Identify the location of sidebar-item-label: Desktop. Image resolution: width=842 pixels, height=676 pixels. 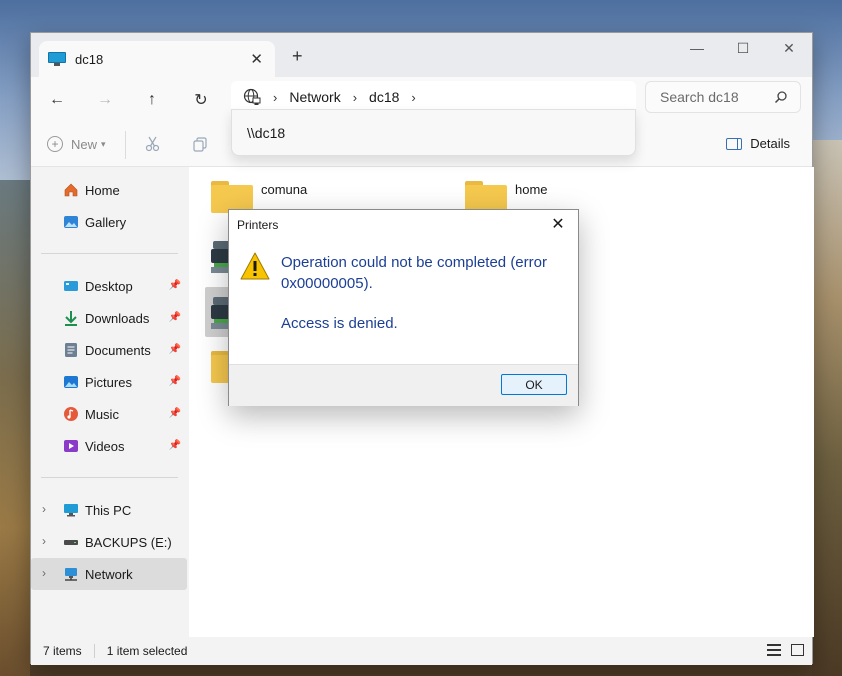
(109, 286).